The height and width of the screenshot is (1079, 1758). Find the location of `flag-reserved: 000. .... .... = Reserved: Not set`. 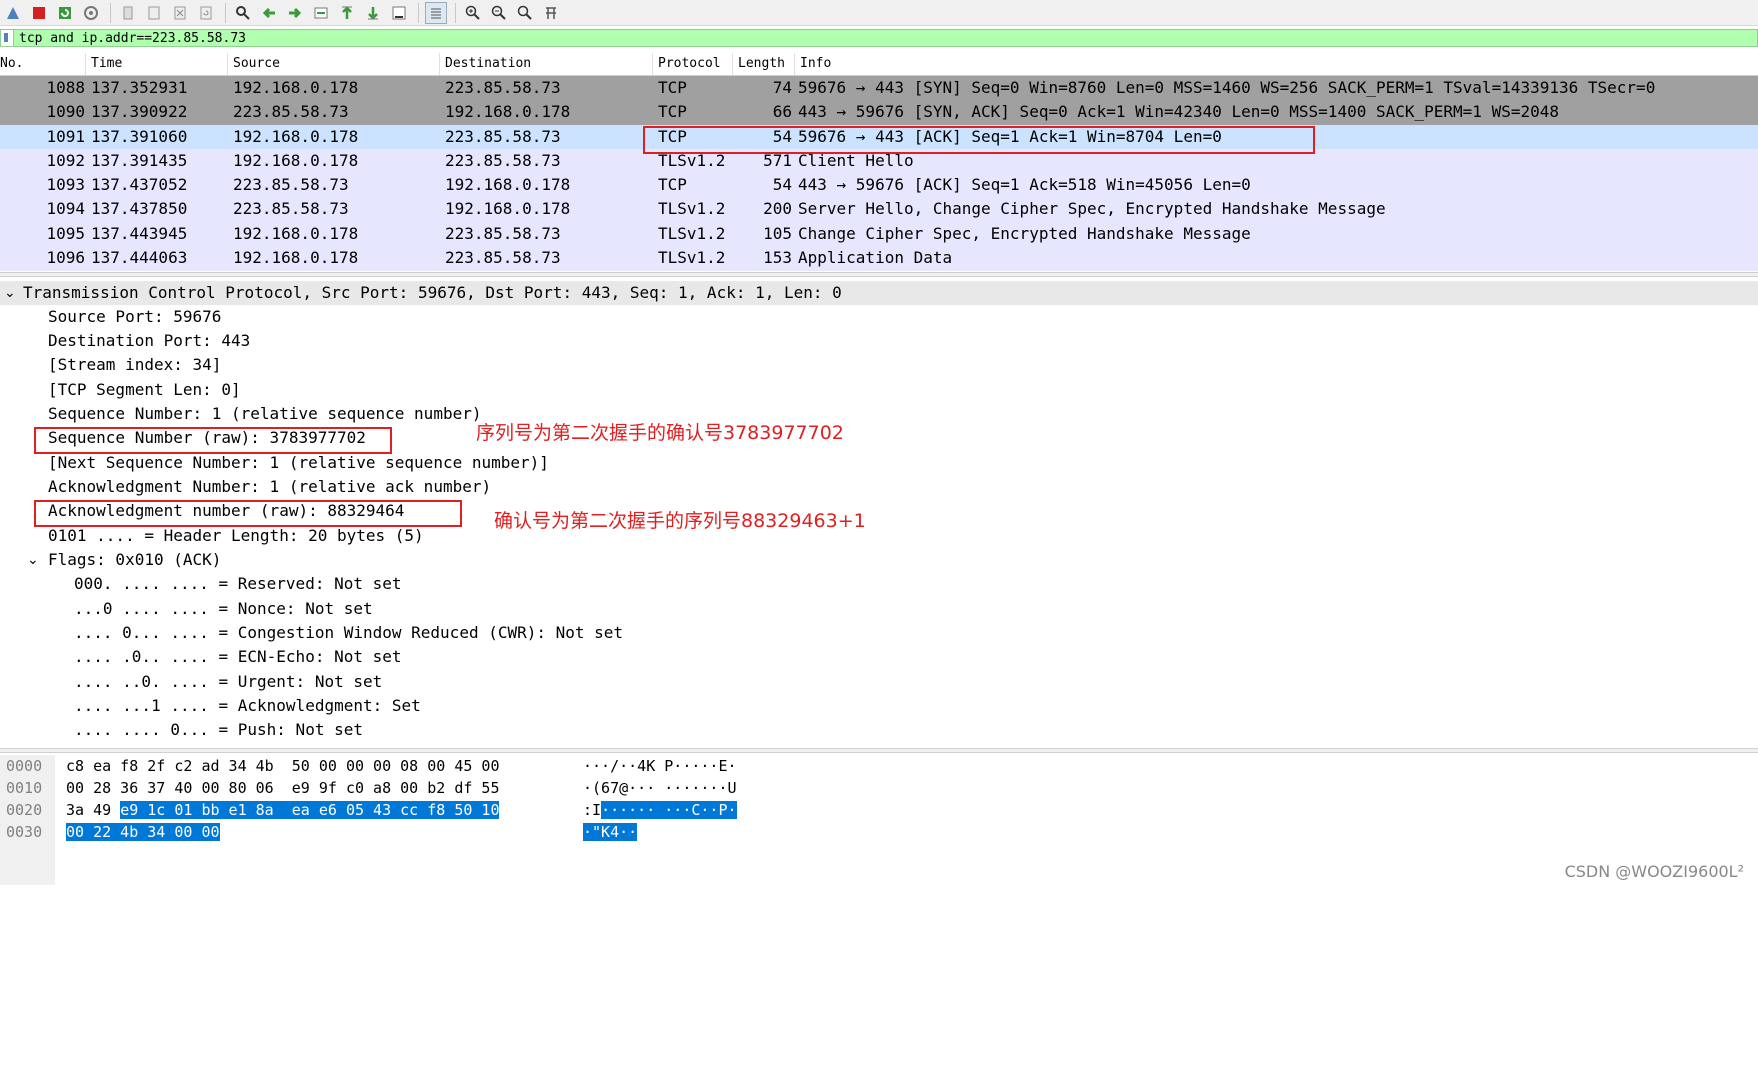

flag-reserved: 000. .... .... = Reserved: Not set is located at coordinates (238, 584).